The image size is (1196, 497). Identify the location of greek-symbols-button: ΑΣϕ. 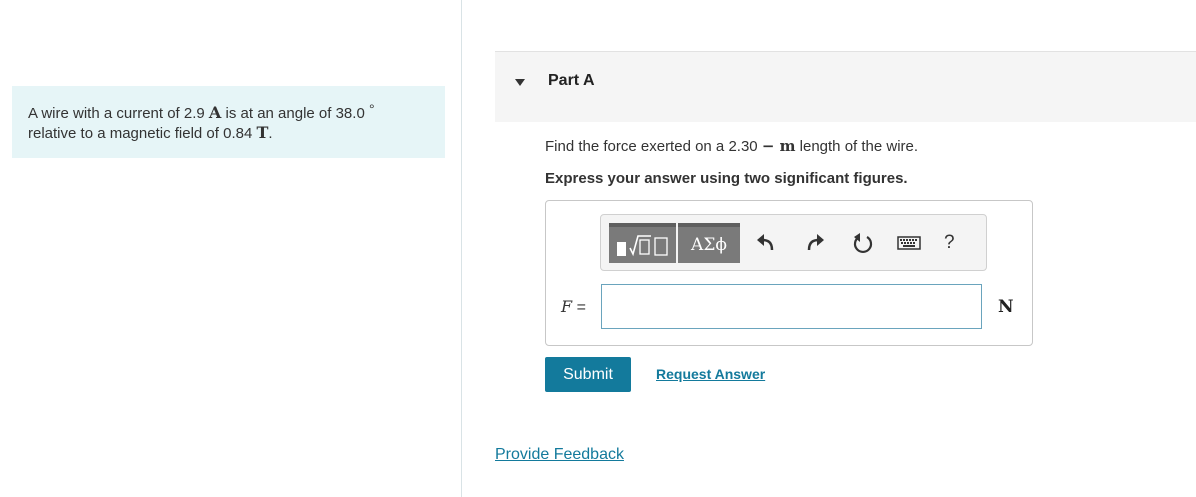
(709, 243).